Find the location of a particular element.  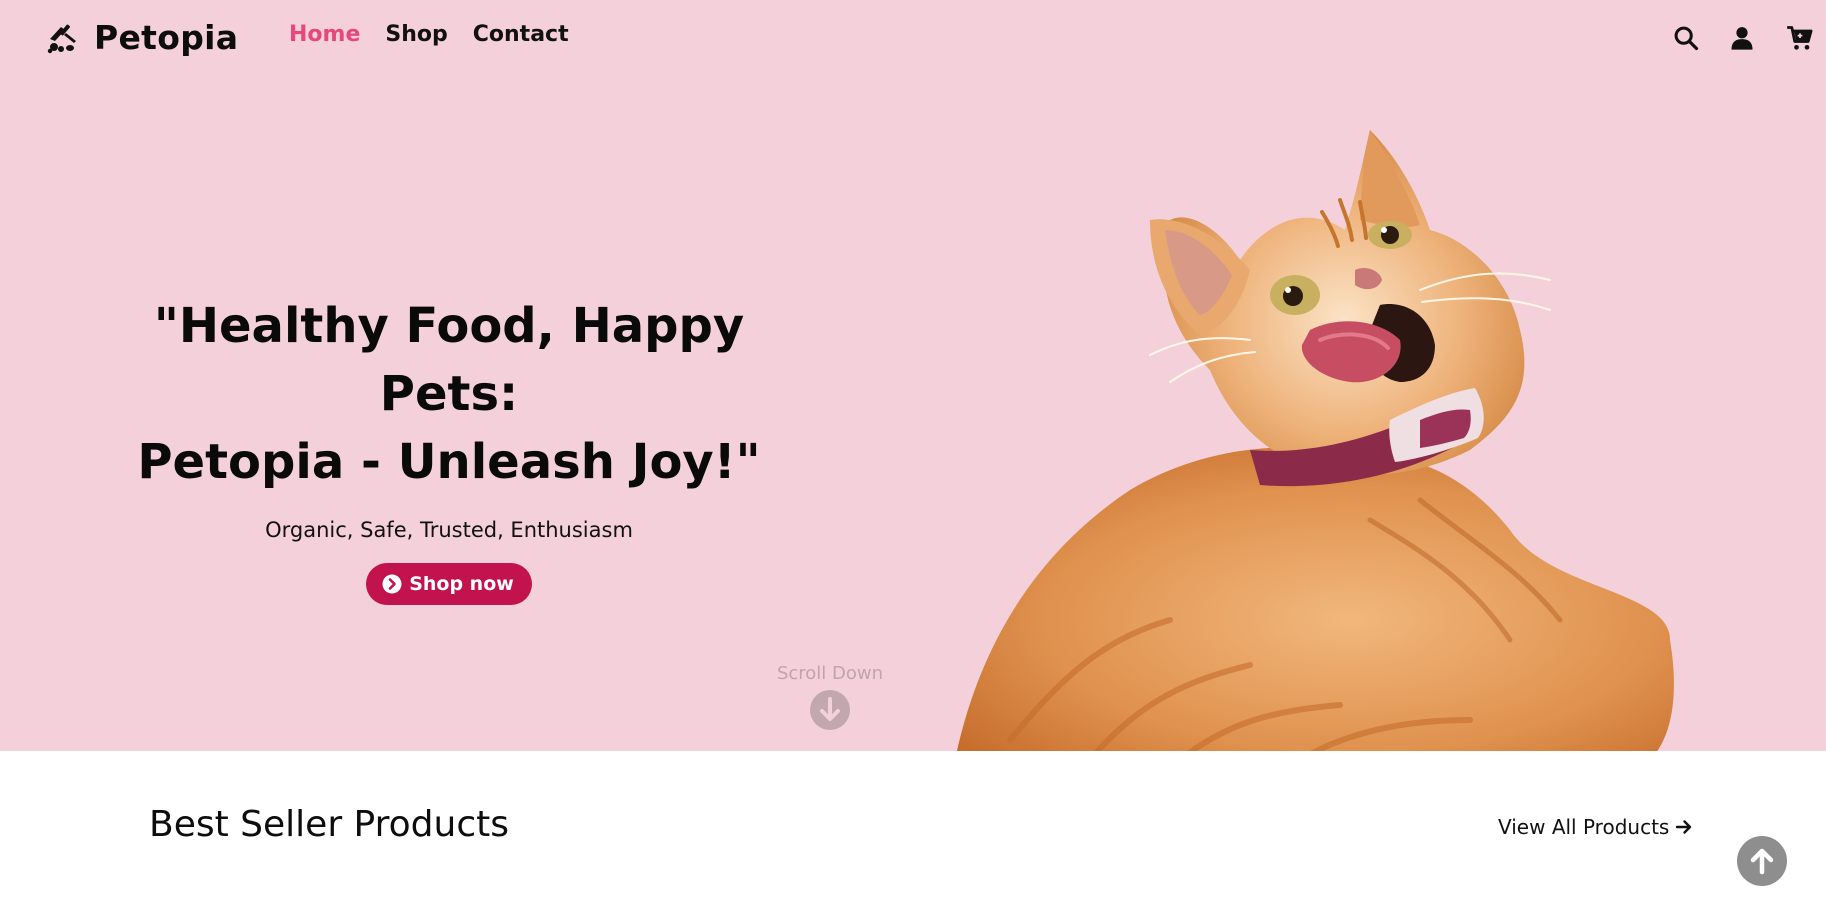

nav-link-contact: Contact is located at coordinates (521, 34).